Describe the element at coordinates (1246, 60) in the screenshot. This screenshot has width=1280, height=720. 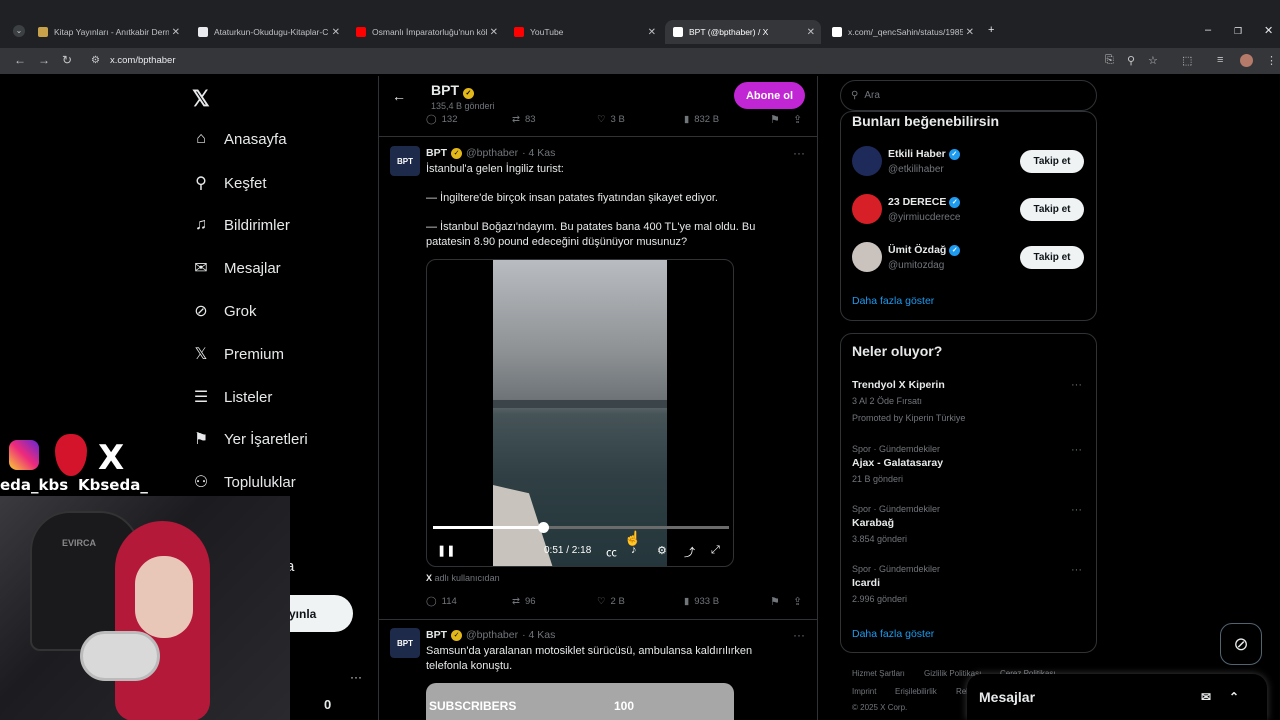
I see `profile-avatar` at that location.